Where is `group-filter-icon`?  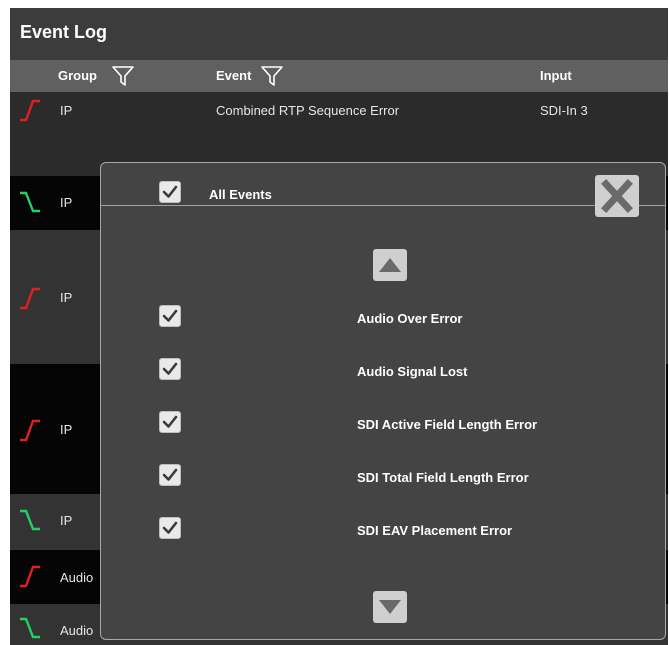
group-filter-icon is located at coordinates (123, 76).